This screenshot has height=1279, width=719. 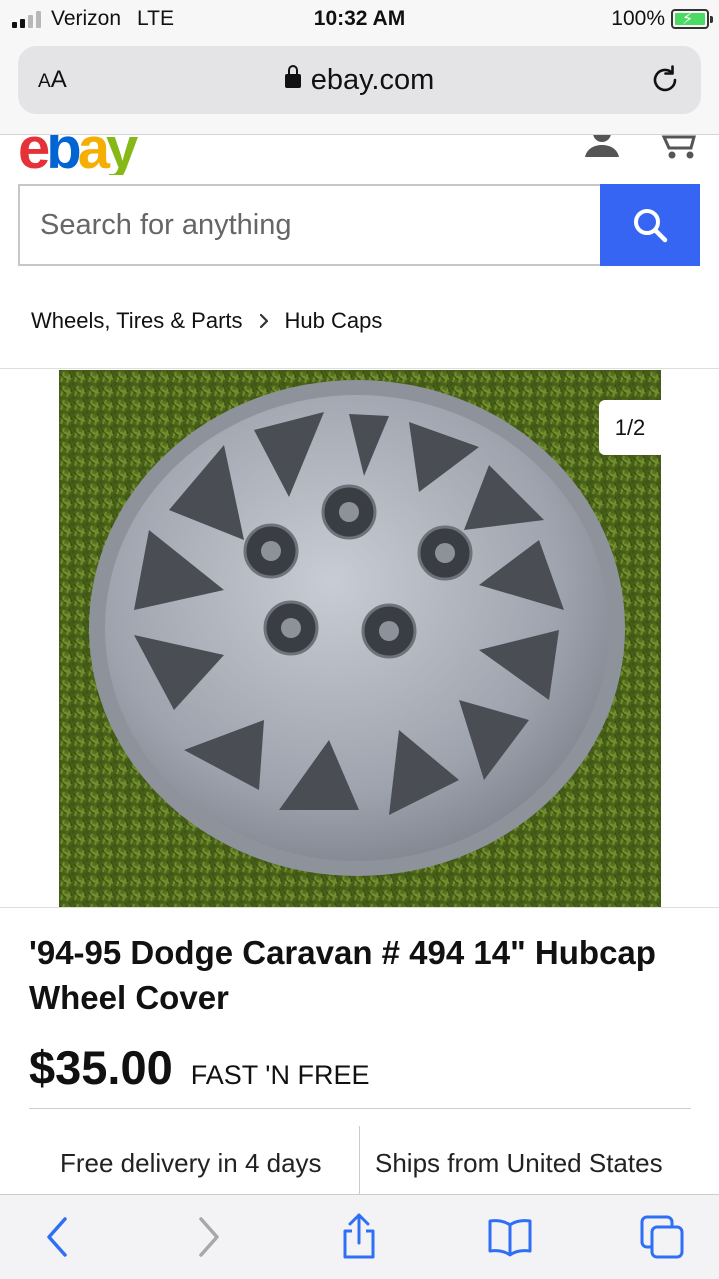 What do you see at coordinates (519, 1163) in the screenshot?
I see `ships-from-info: Ships from United States` at bounding box center [519, 1163].